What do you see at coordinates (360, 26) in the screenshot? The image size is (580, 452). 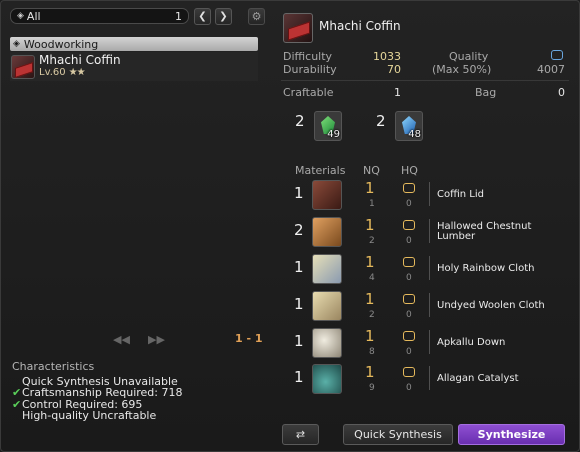 I see `item-name: Mhachi Coffin` at bounding box center [360, 26].